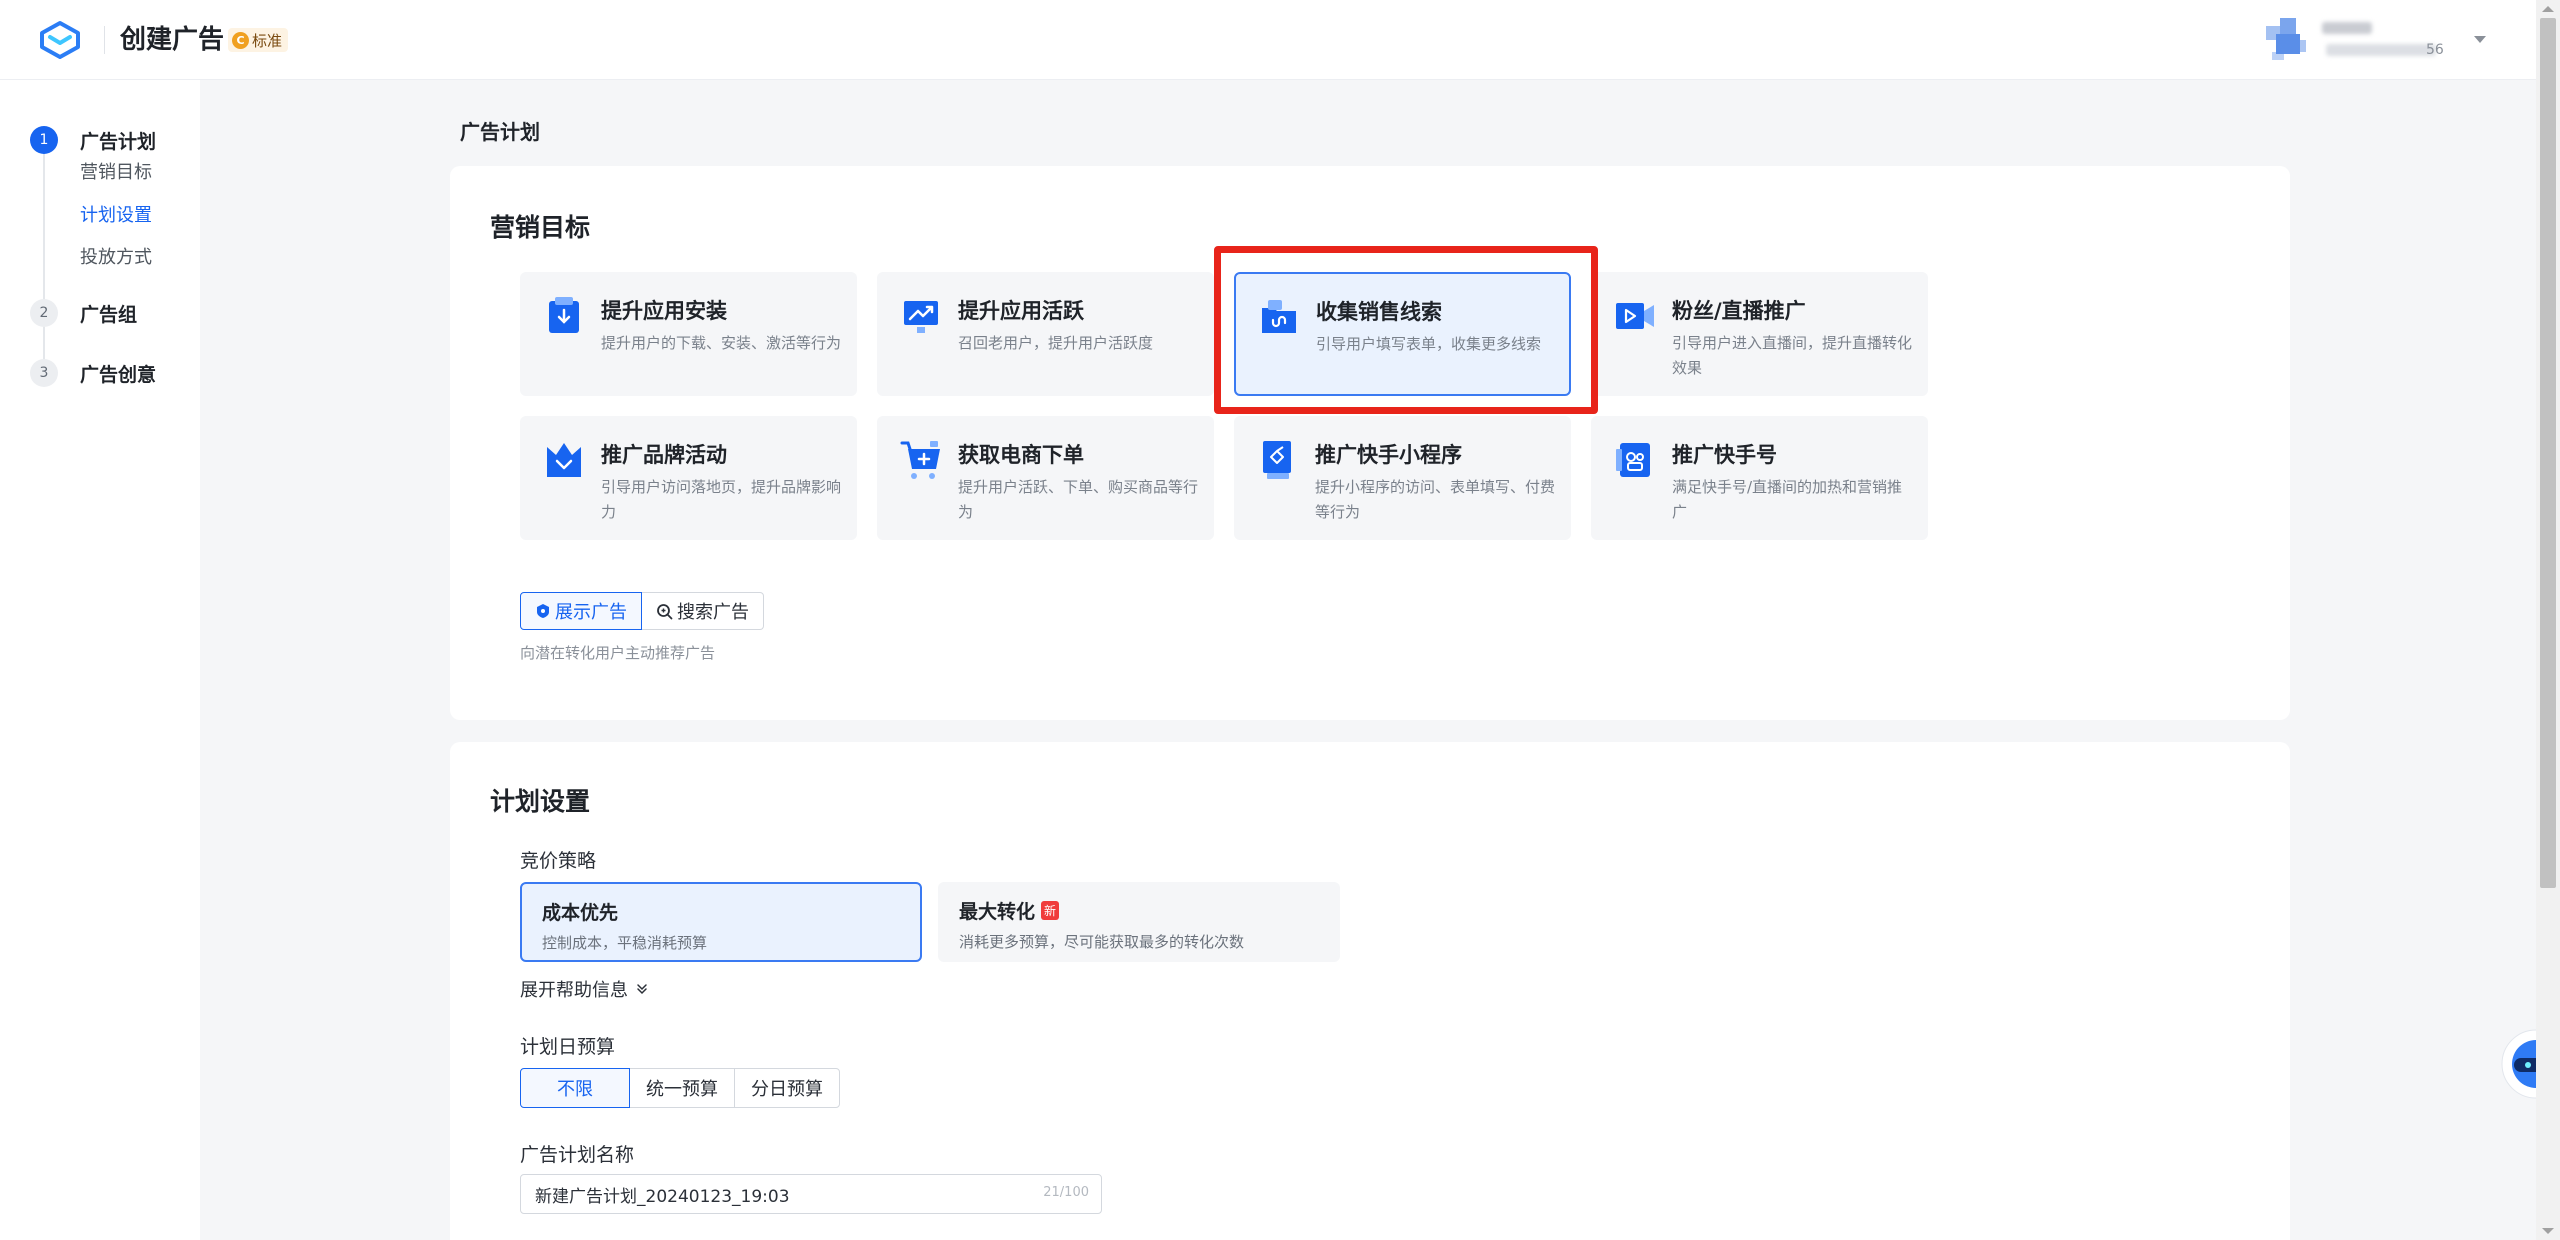 The width and height of the screenshot is (2560, 1240). What do you see at coordinates (100, 660) in the screenshot?
I see `steps-sidebar: 1 广告计划 营销目标 计划设置 投放方式 2 广告组 3 广告创意` at bounding box center [100, 660].